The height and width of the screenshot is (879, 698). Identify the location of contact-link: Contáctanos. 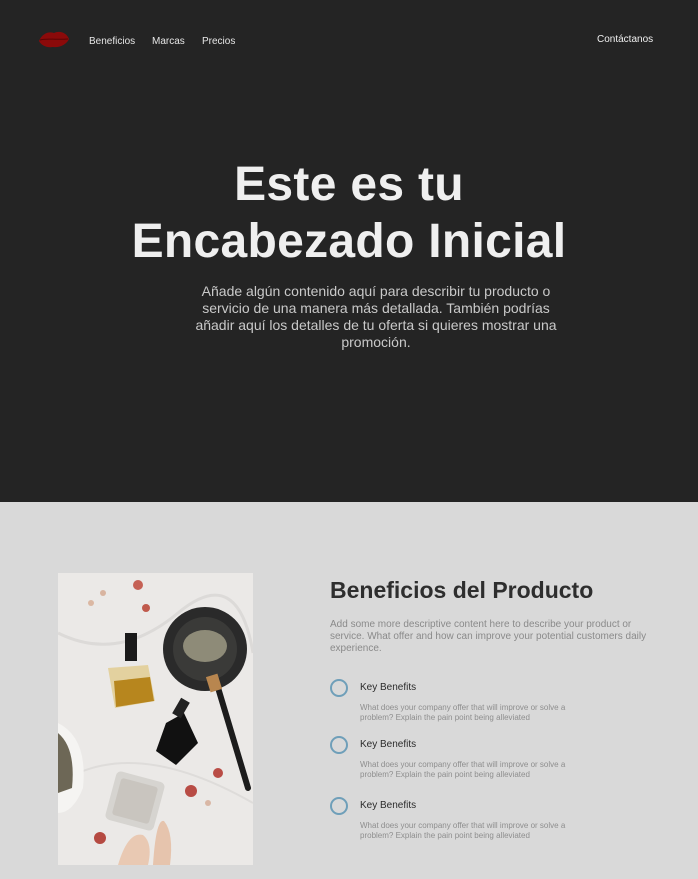
(625, 39).